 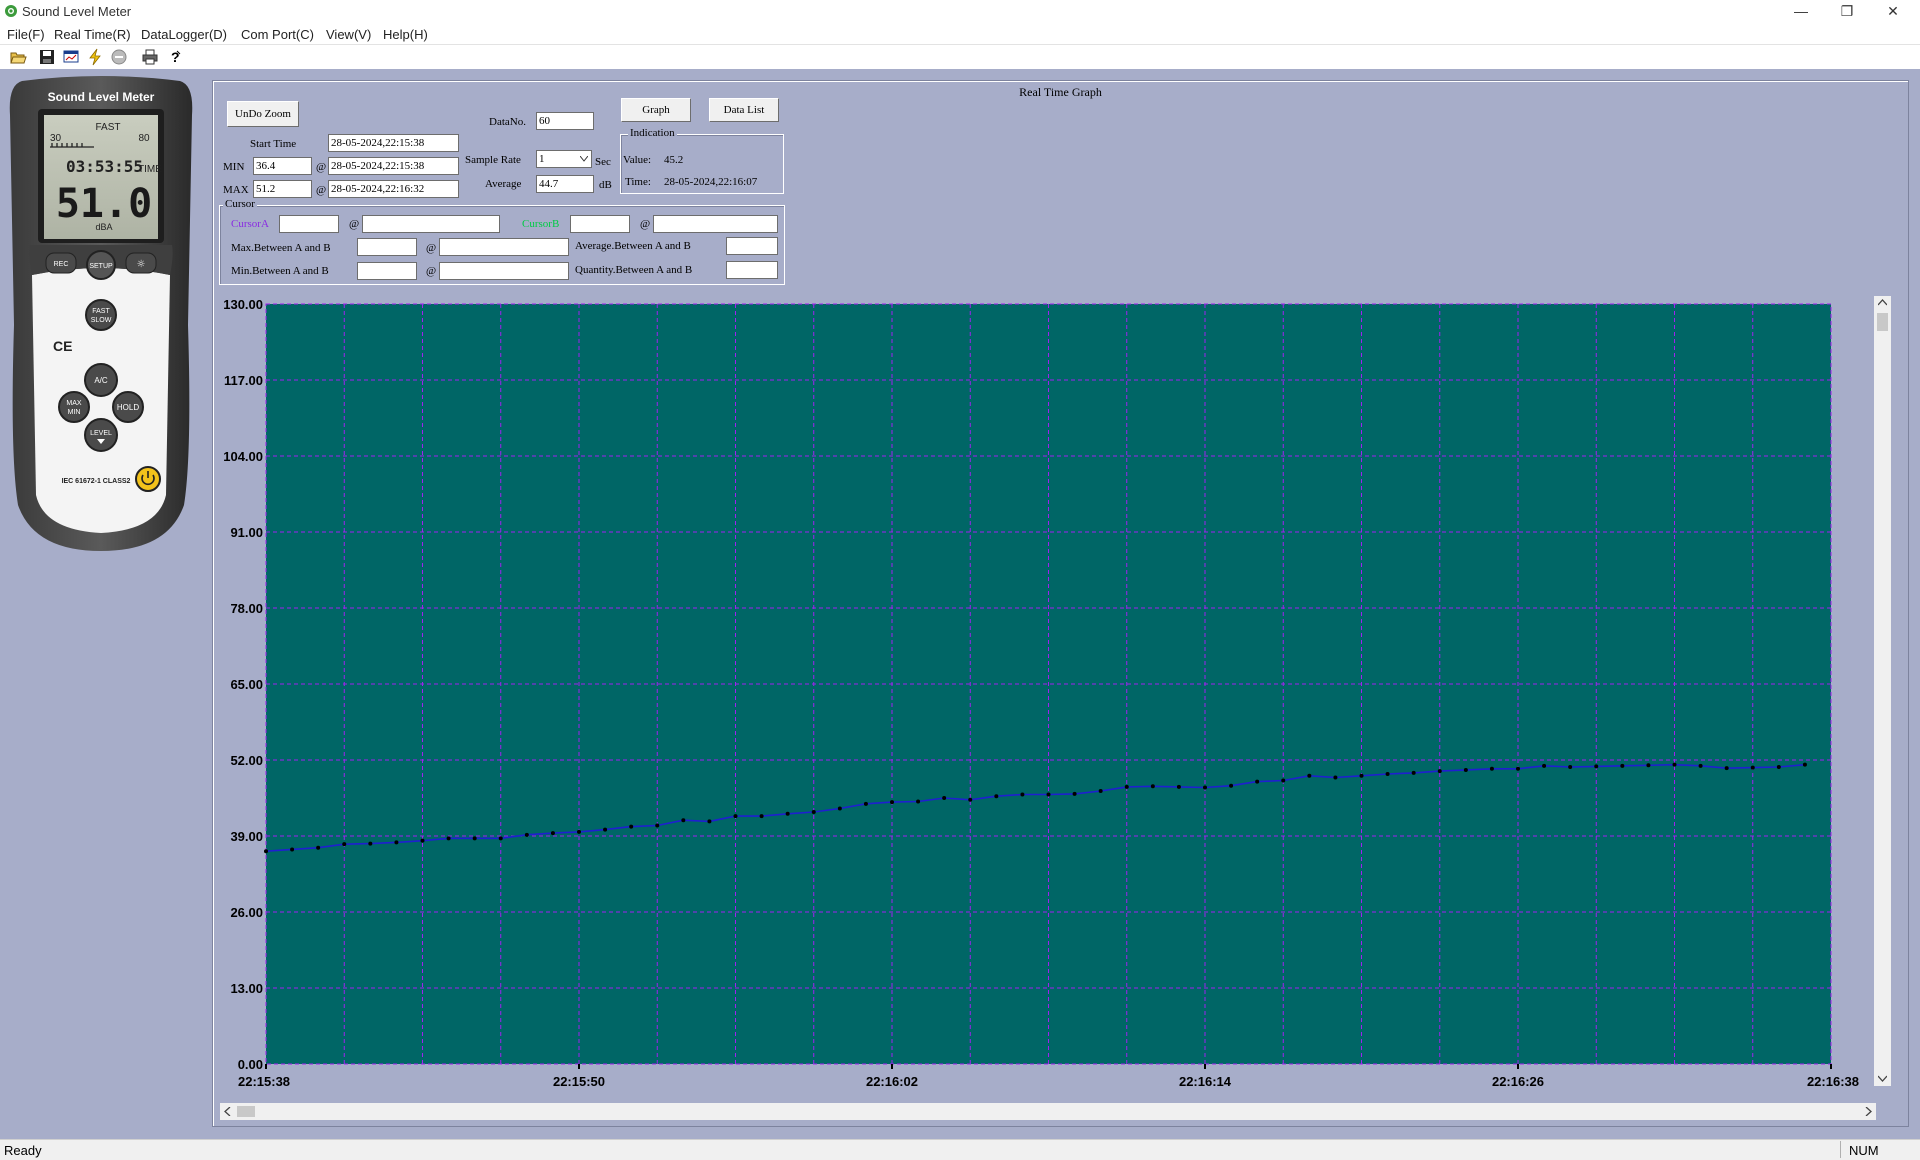 What do you see at coordinates (652, 133) in the screenshot?
I see `indication-label: Indication` at bounding box center [652, 133].